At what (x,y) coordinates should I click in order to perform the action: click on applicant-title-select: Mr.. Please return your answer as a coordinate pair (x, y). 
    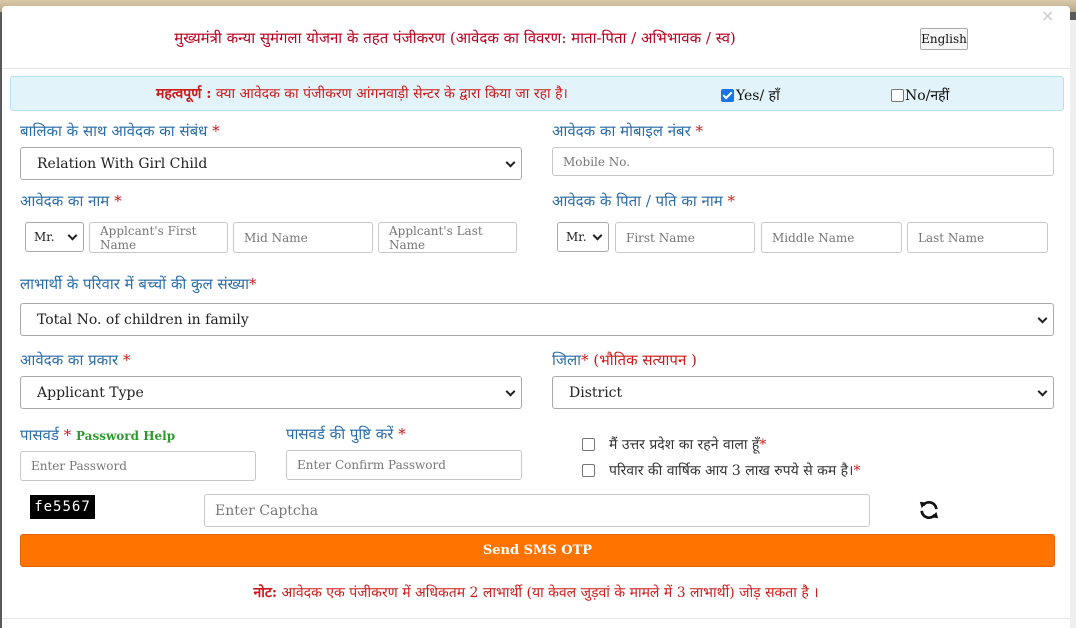
    Looking at the image, I should click on (54, 237).